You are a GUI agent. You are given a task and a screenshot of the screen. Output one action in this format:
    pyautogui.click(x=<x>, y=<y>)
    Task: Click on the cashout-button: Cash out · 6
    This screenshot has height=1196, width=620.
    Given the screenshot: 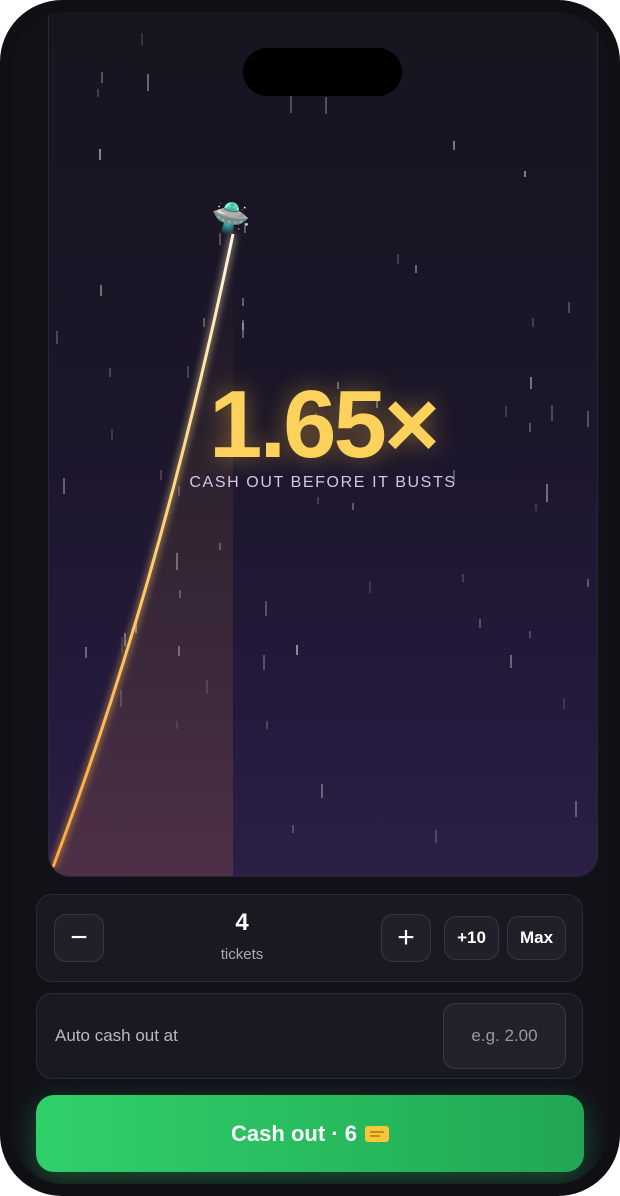 What is the action you would take?
    pyautogui.click(x=310, y=1133)
    